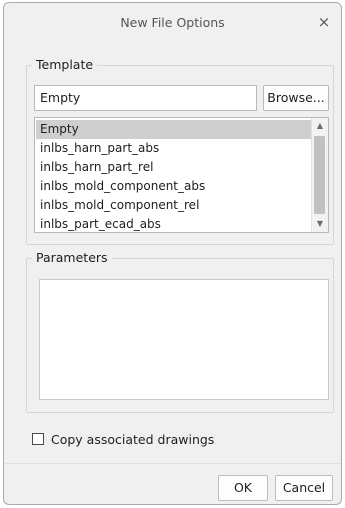 The image size is (345, 508). What do you see at coordinates (320, 126) in the screenshot?
I see `scroll-up-arrow-icon: ▲` at bounding box center [320, 126].